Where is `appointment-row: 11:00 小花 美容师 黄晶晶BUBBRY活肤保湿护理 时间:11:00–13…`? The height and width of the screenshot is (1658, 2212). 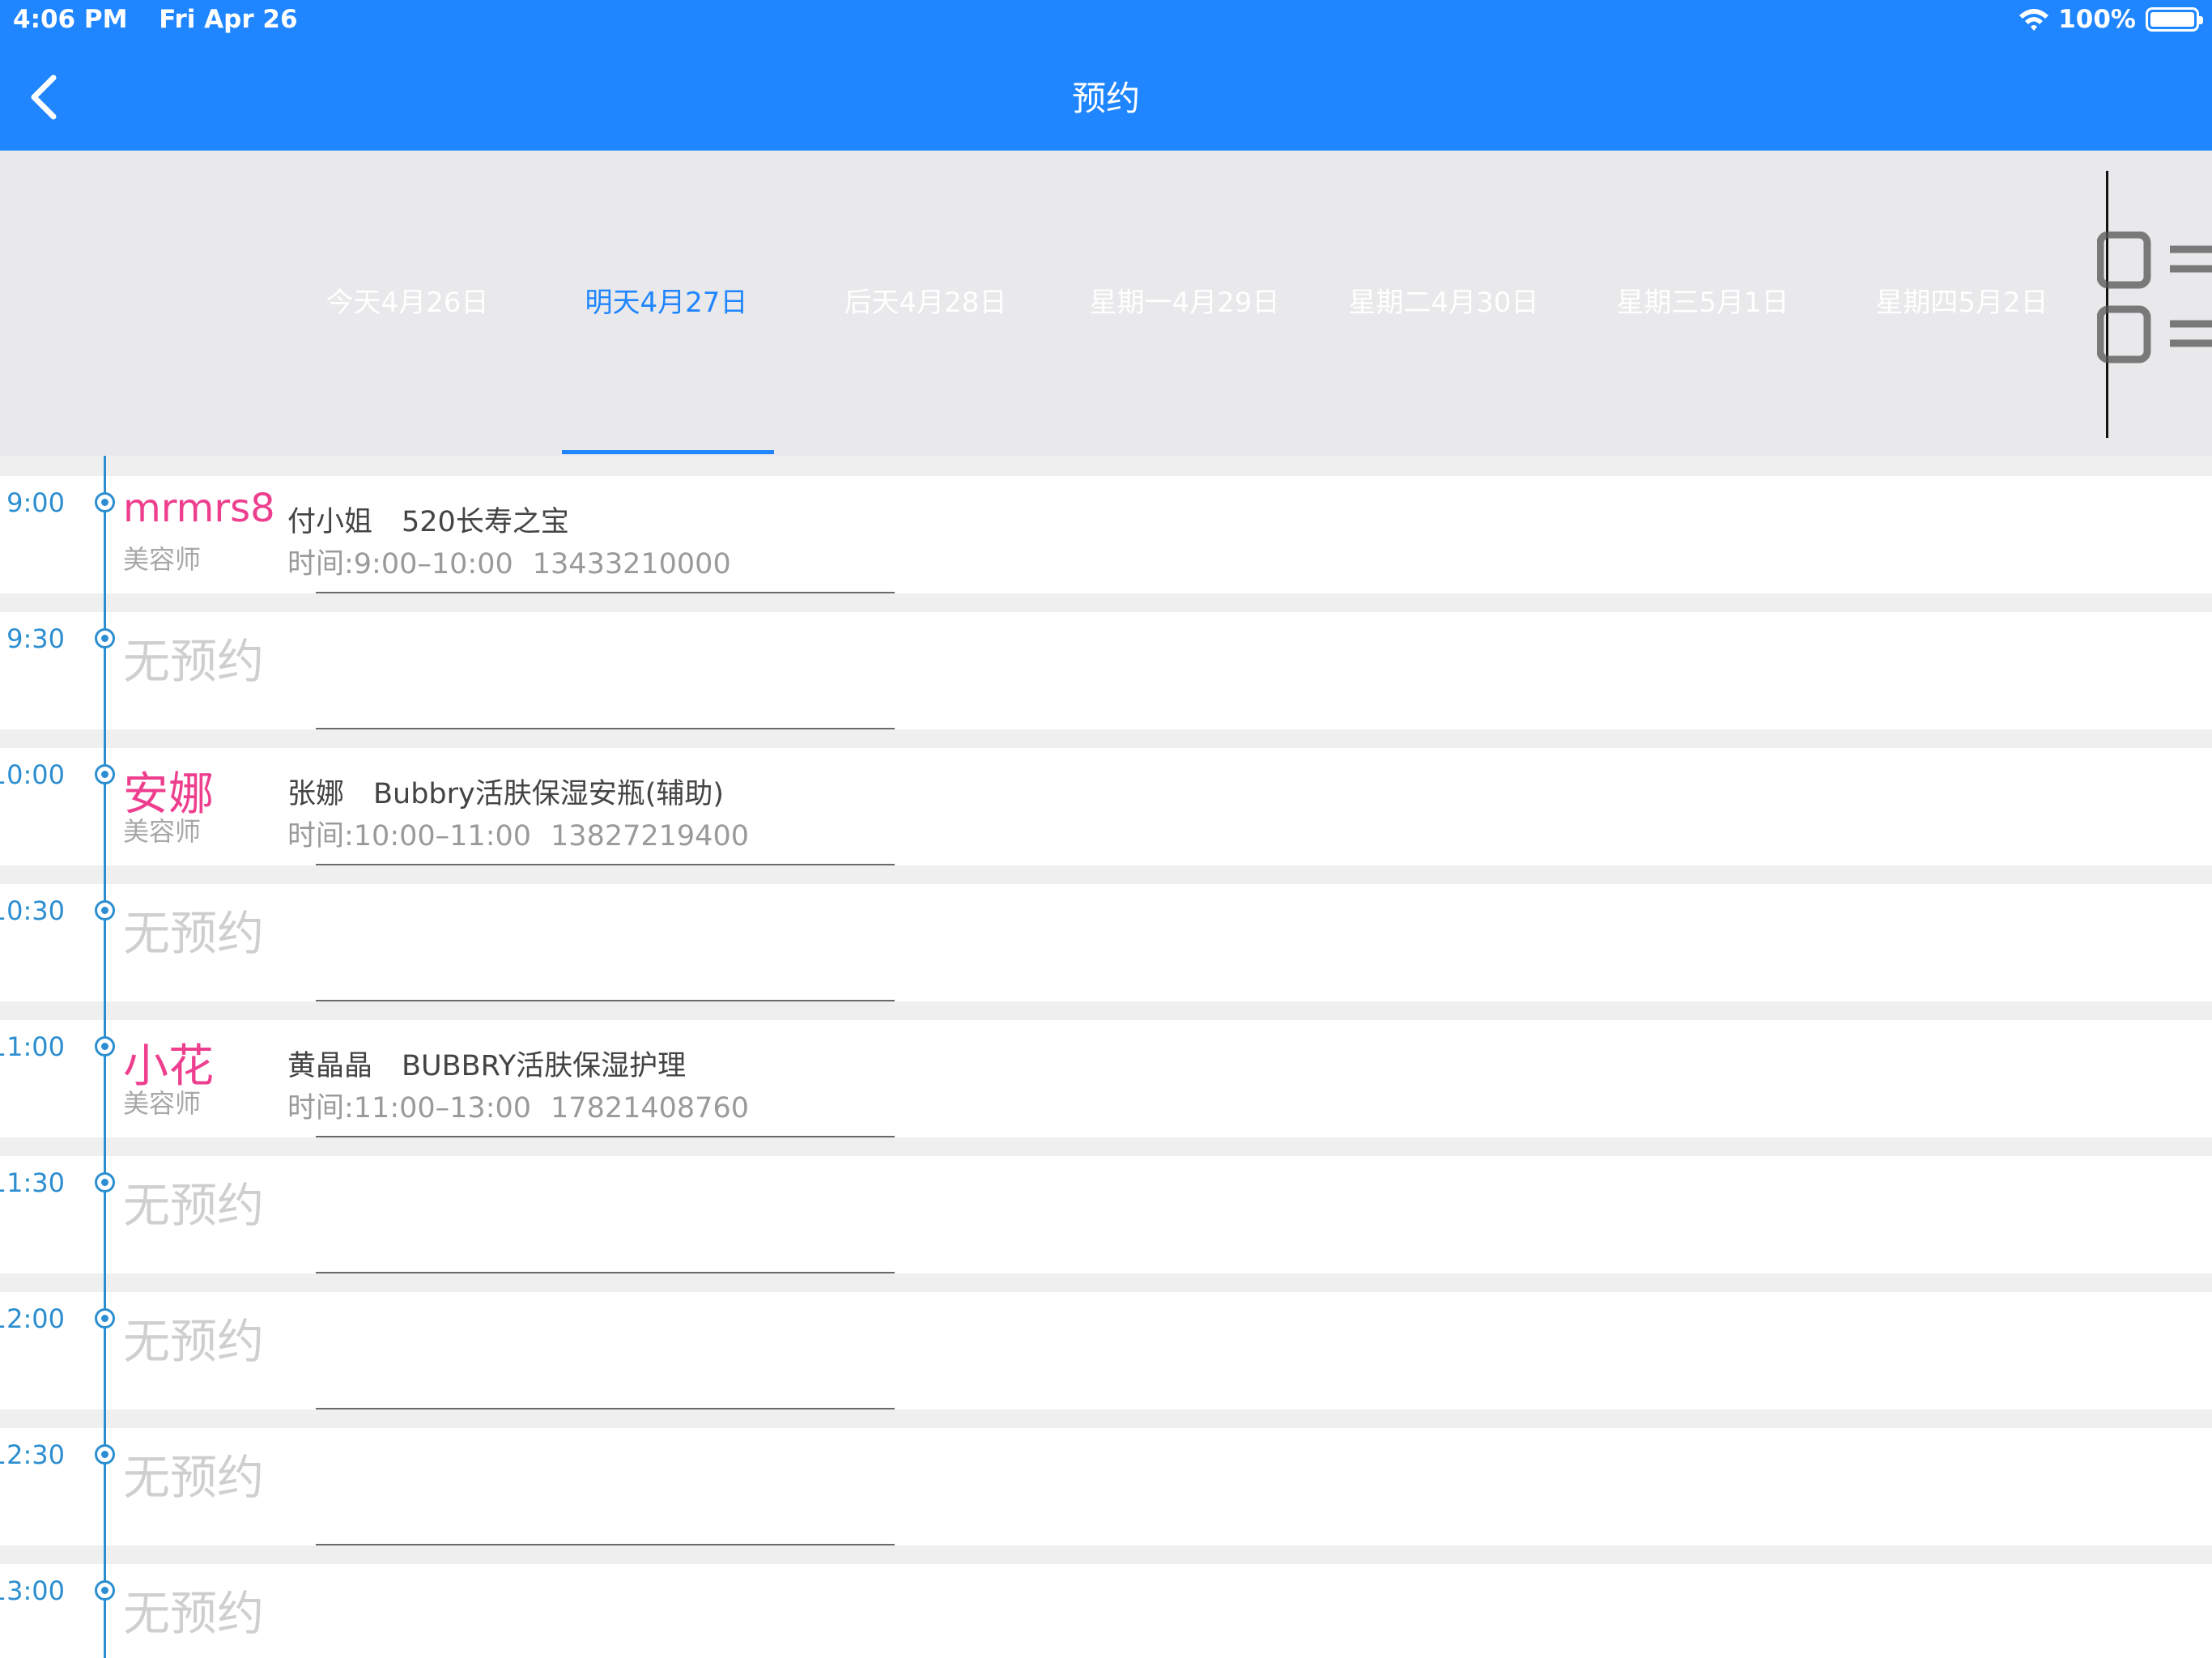 appointment-row: 11:00 小花 美容师 黄晶晶BUBBRY活肤保湿护理 时间:11:00–13… is located at coordinates (1106, 1078).